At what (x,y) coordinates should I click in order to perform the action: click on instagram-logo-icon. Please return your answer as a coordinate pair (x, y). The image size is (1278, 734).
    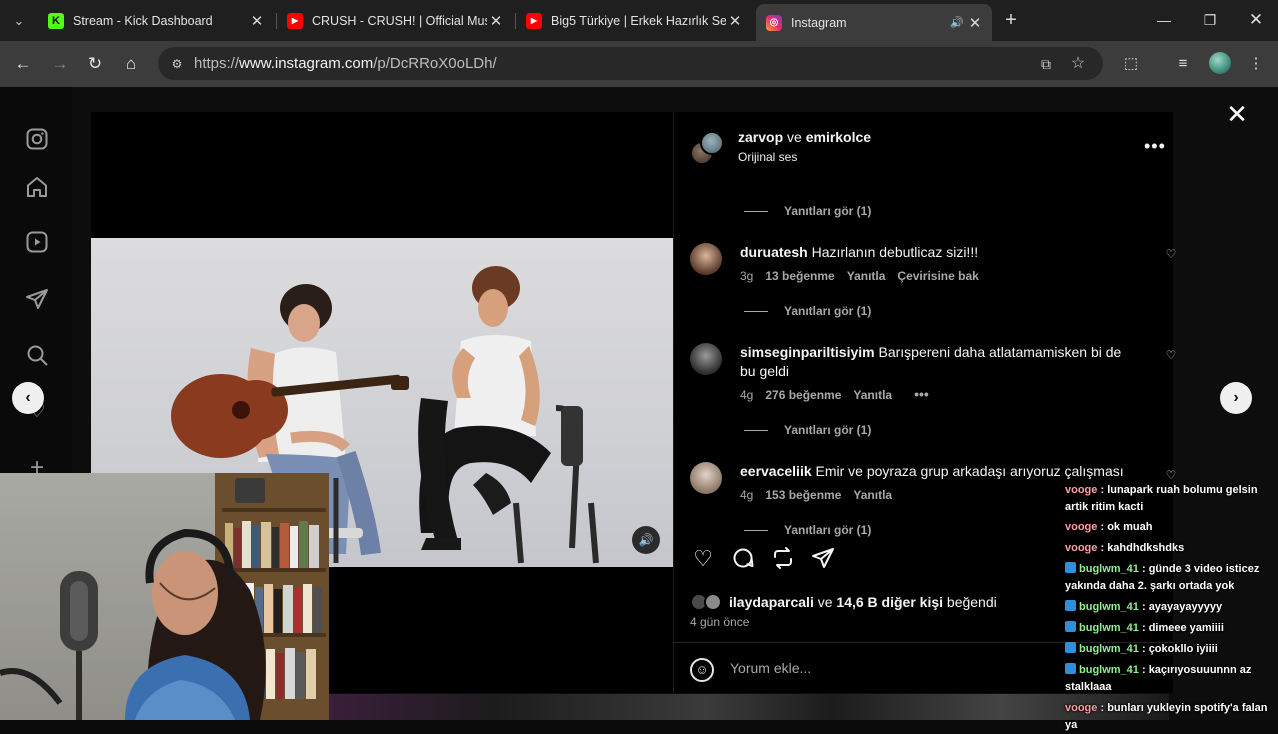
    Looking at the image, I should click on (37, 140).